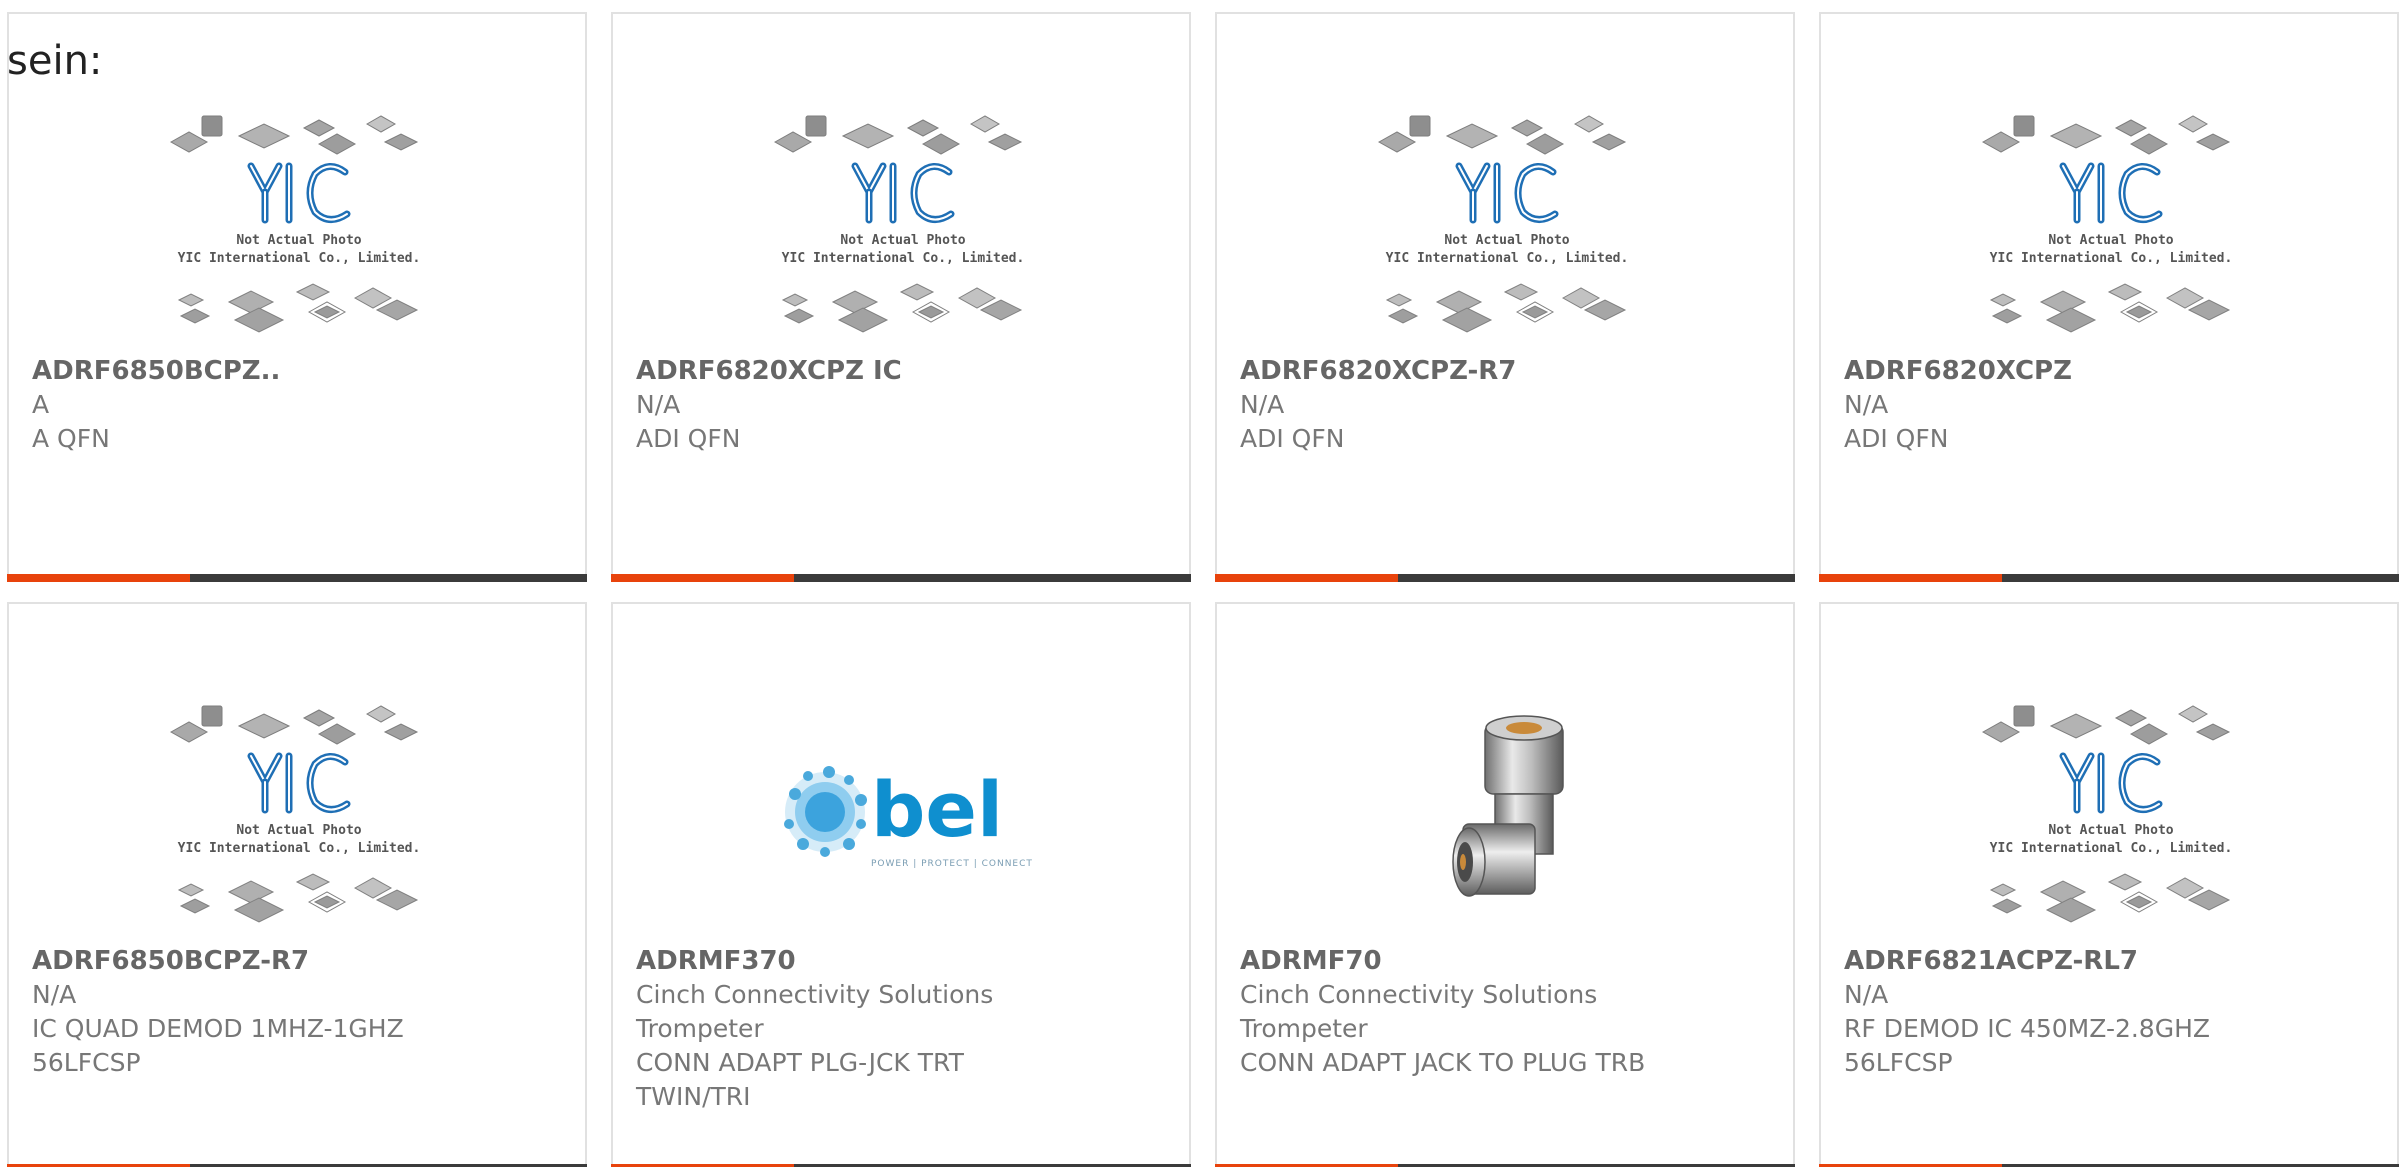  Describe the element at coordinates (55, 61) in the screenshot. I see `intro-text: sein:` at that location.